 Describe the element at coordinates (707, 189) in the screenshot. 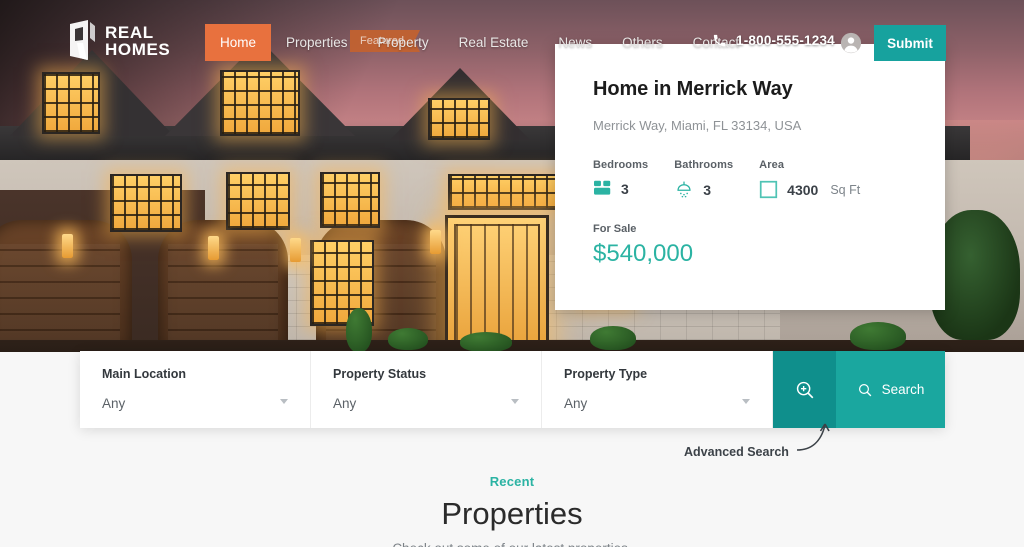

I see `spec-bathrooms-value: 3` at that location.